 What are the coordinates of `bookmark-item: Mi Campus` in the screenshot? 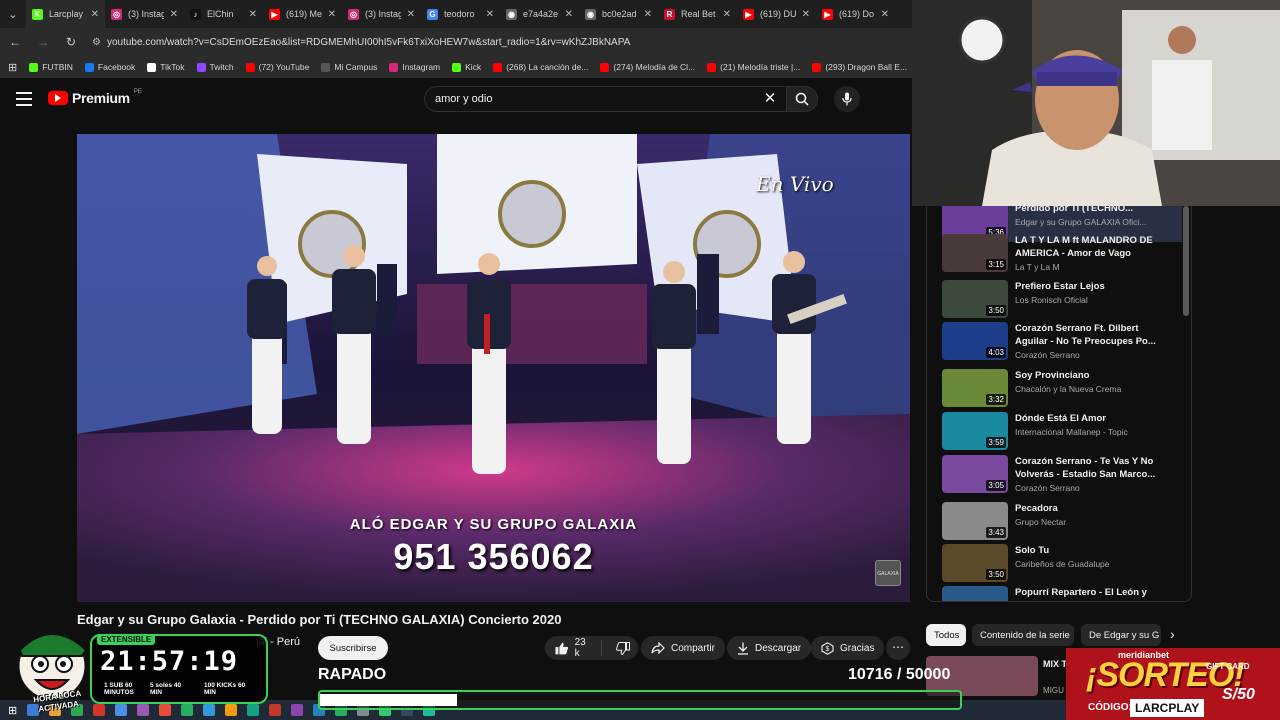 It's located at (349, 67).